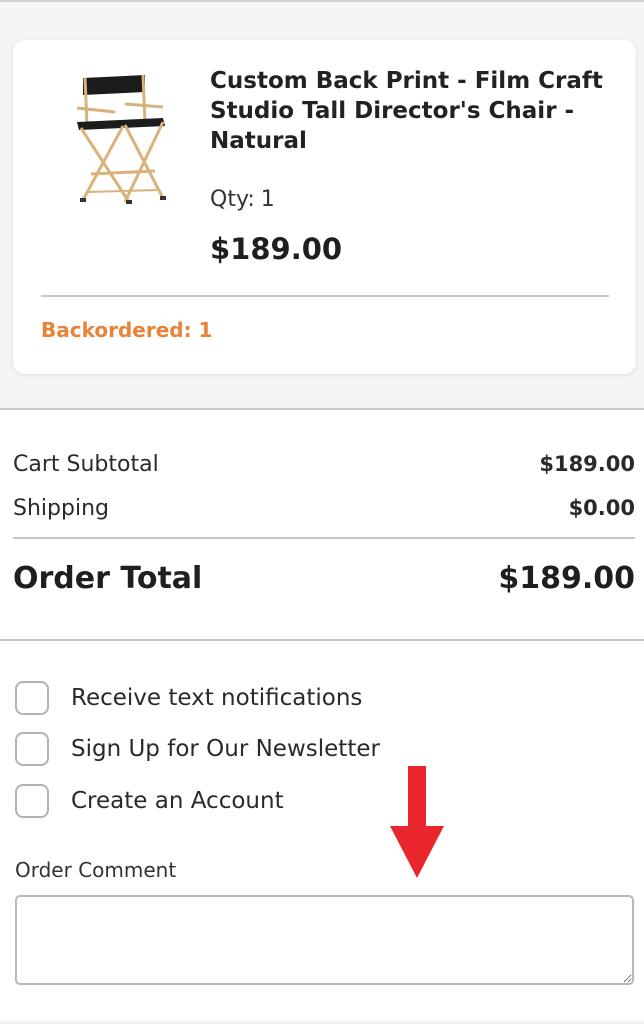 This screenshot has height=1024, width=644. I want to click on arrow-down-icon, so click(417, 822).